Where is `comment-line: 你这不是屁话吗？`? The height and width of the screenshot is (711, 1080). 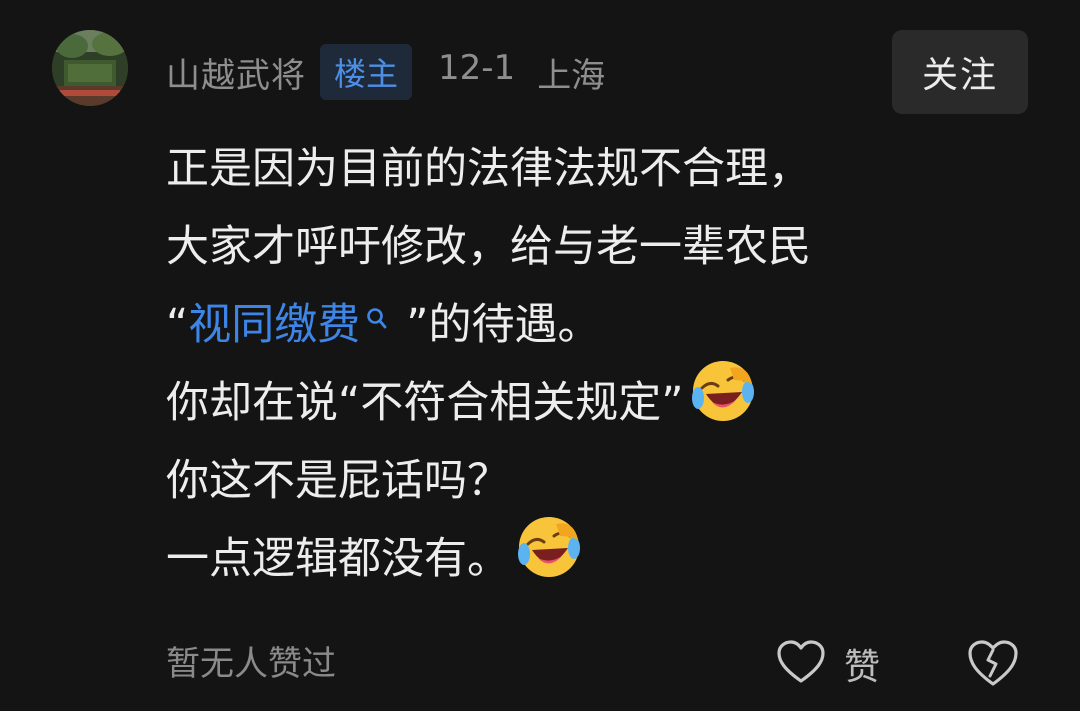 comment-line: 你这不是屁话吗？ is located at coordinates (338, 481).